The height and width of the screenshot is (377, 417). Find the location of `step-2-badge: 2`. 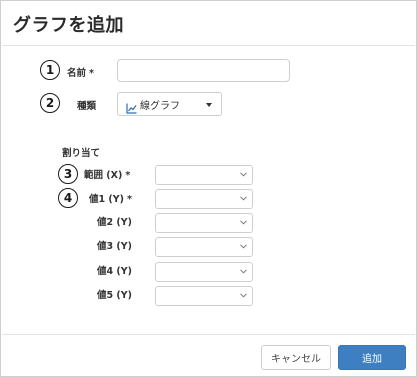

step-2-badge: 2 is located at coordinates (50, 103).